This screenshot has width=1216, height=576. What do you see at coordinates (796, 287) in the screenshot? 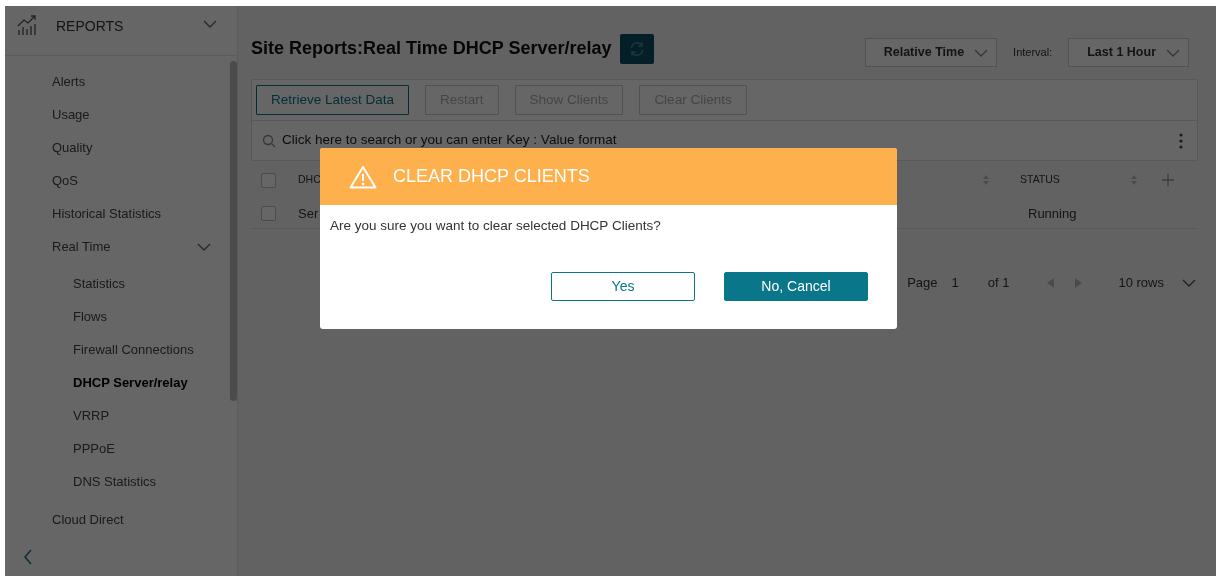
I see `cancel-button: No, Cancel` at bounding box center [796, 287].